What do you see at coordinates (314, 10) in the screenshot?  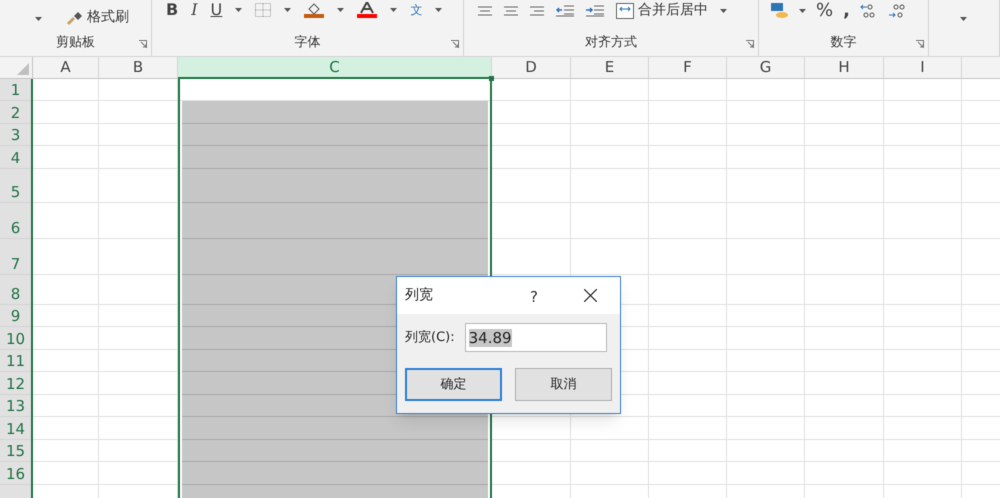 I see `fill-bucket-icon` at bounding box center [314, 10].